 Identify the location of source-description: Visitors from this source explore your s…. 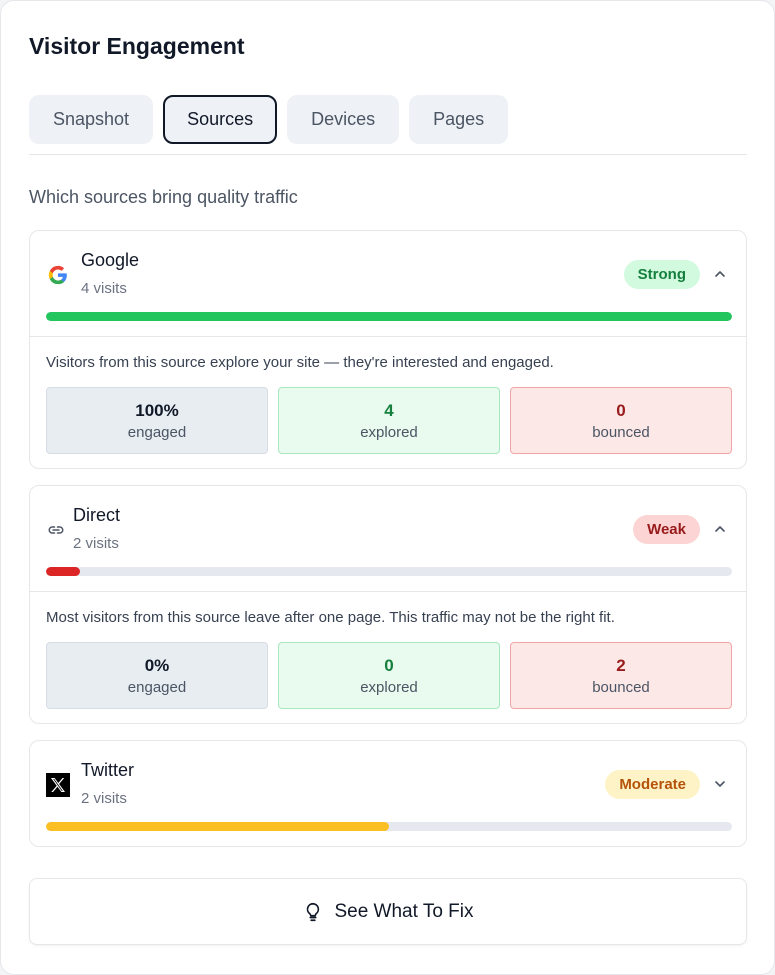
(300, 362).